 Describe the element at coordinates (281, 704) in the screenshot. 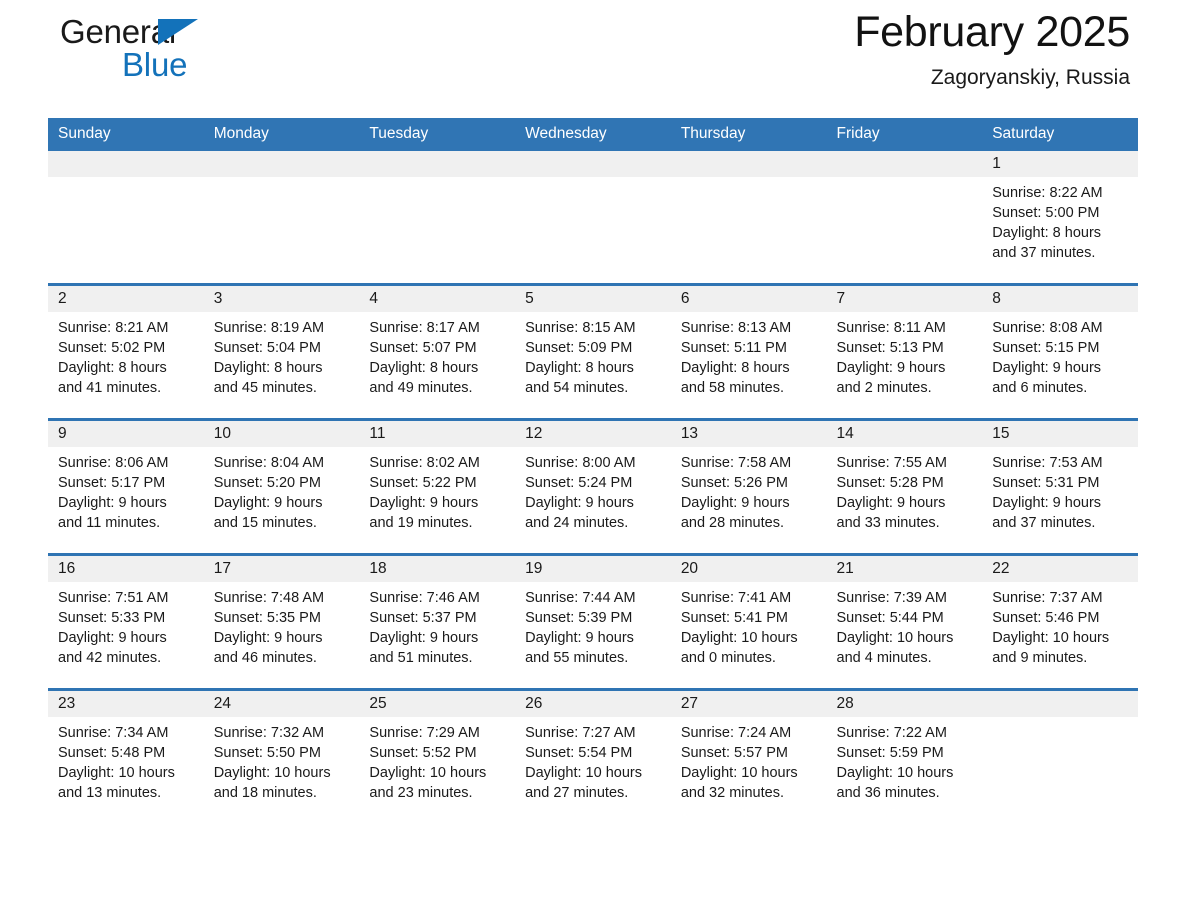

I see `day-number: 24` at that location.